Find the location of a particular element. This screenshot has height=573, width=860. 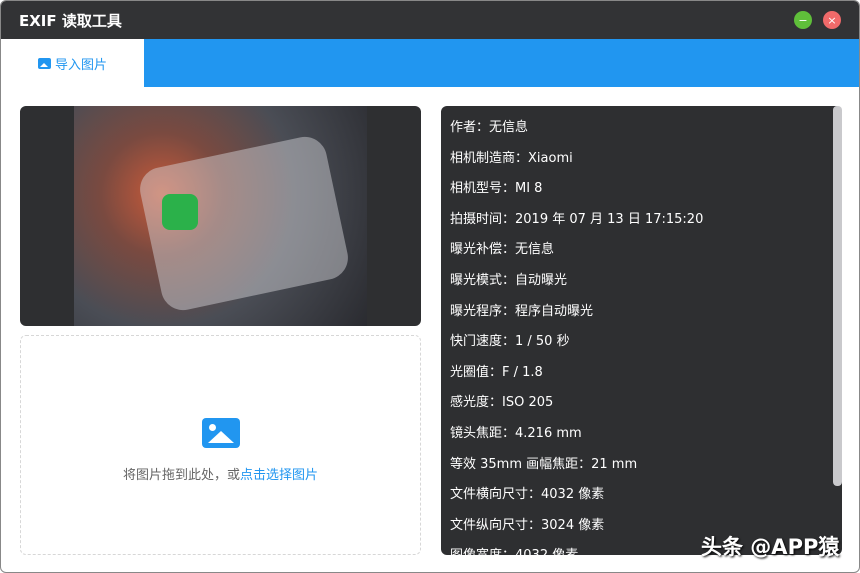

tab-label: 导入图片 is located at coordinates (80, 65).